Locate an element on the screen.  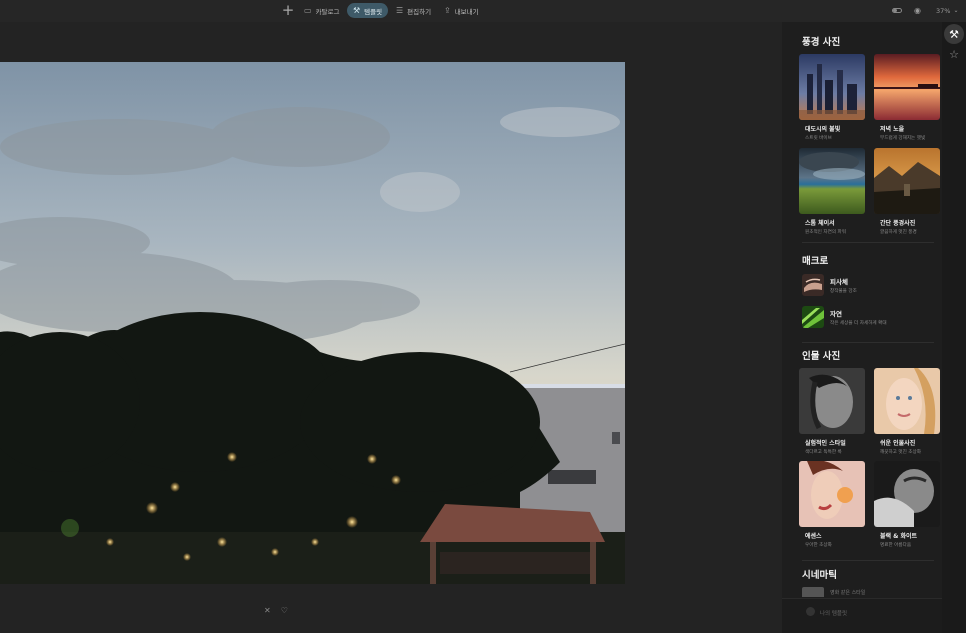
zoom-dropdown: 37% ⌄ is located at coordinates (947, 10).